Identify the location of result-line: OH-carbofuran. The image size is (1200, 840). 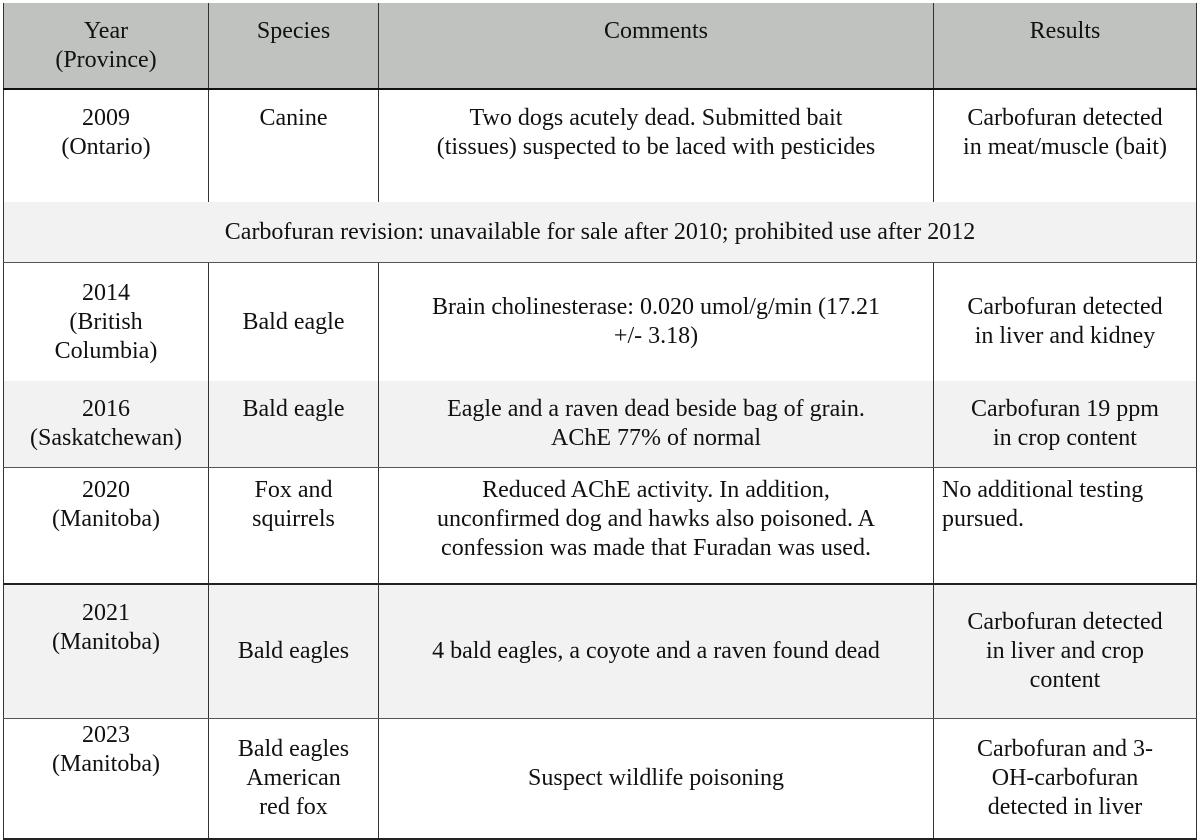
(1065, 777).